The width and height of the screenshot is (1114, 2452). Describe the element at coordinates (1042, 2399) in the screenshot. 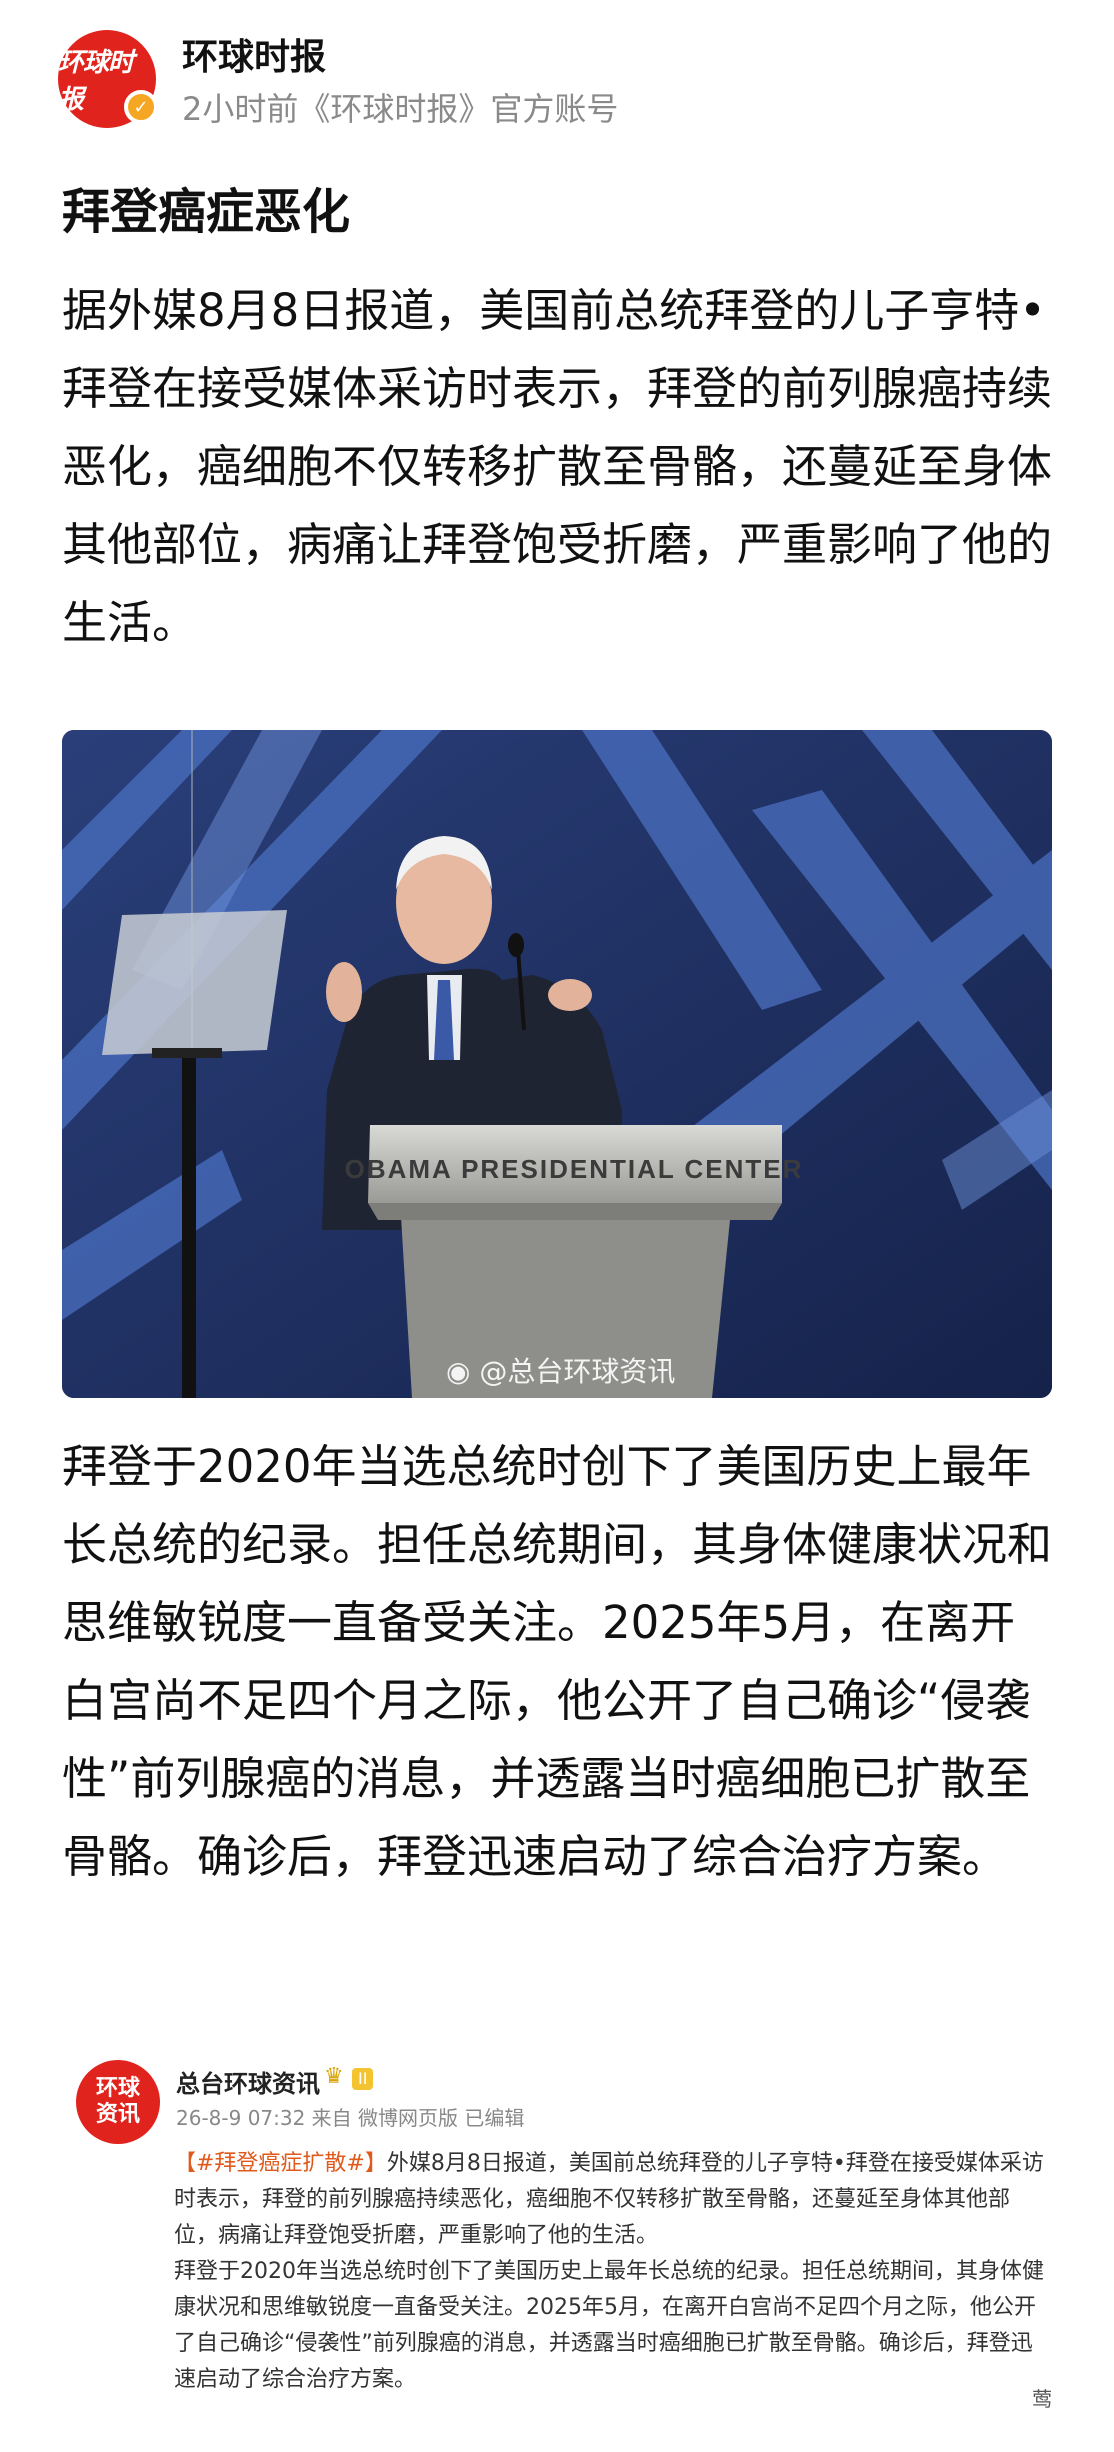

I see `embedded-corner-text: 莺` at that location.